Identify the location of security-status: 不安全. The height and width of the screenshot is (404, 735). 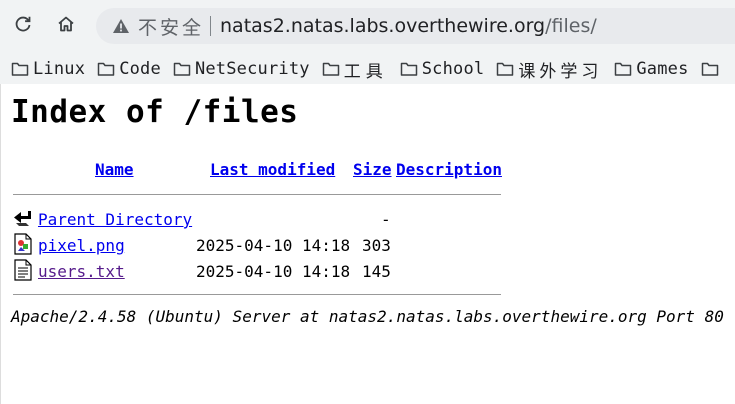
(171, 26).